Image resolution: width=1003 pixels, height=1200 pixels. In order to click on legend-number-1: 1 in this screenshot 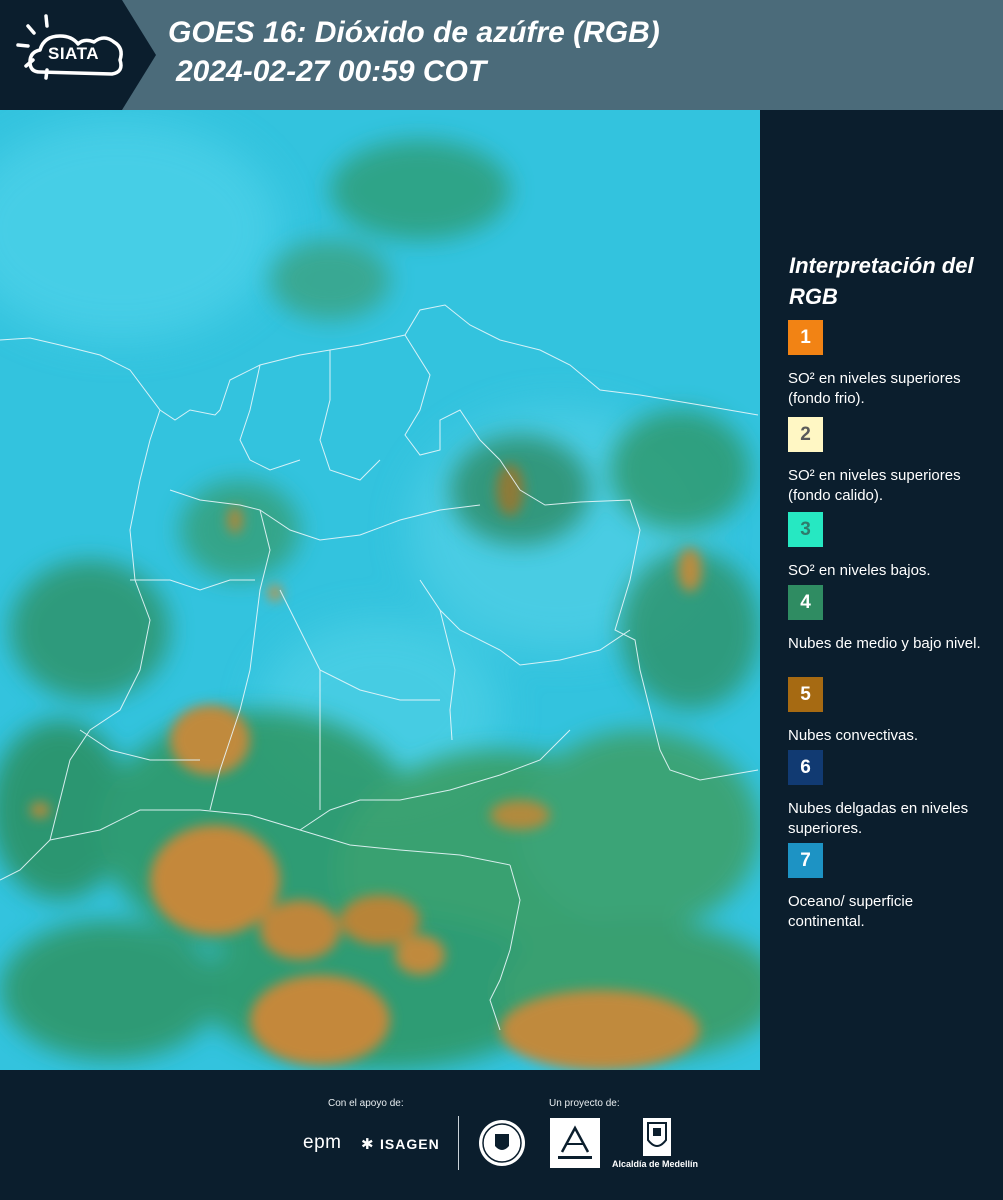, I will do `click(805, 337)`.